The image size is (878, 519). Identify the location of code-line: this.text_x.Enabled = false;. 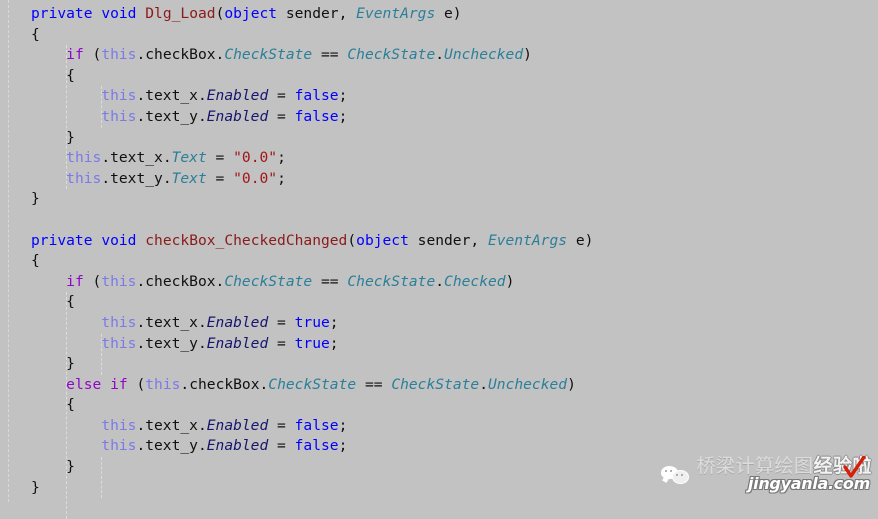
(312, 426).